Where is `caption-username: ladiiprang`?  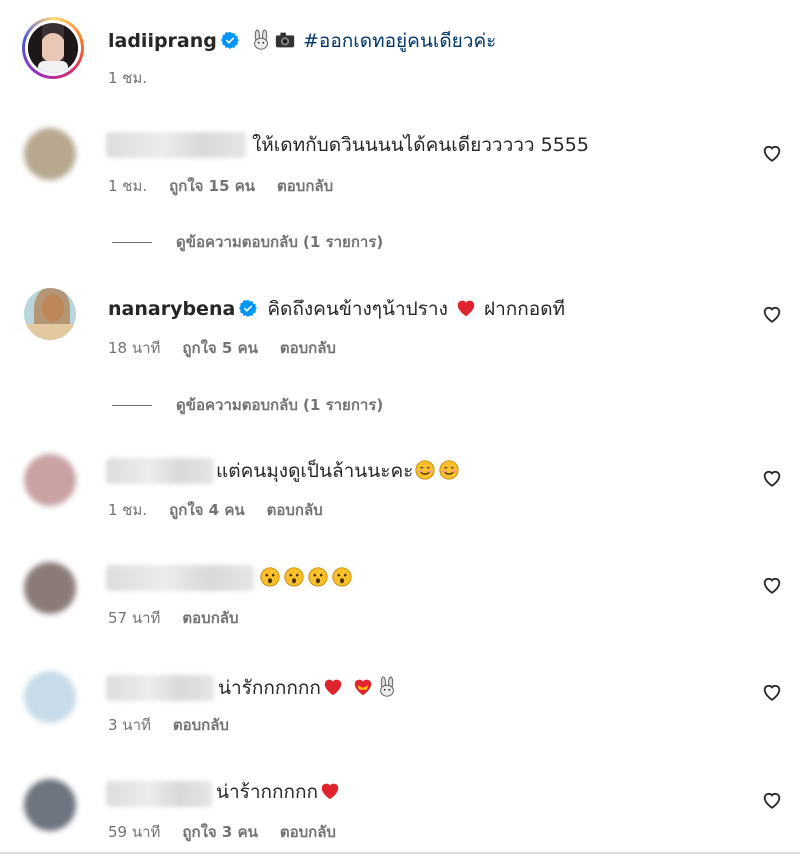 caption-username: ladiiprang is located at coordinates (162, 41).